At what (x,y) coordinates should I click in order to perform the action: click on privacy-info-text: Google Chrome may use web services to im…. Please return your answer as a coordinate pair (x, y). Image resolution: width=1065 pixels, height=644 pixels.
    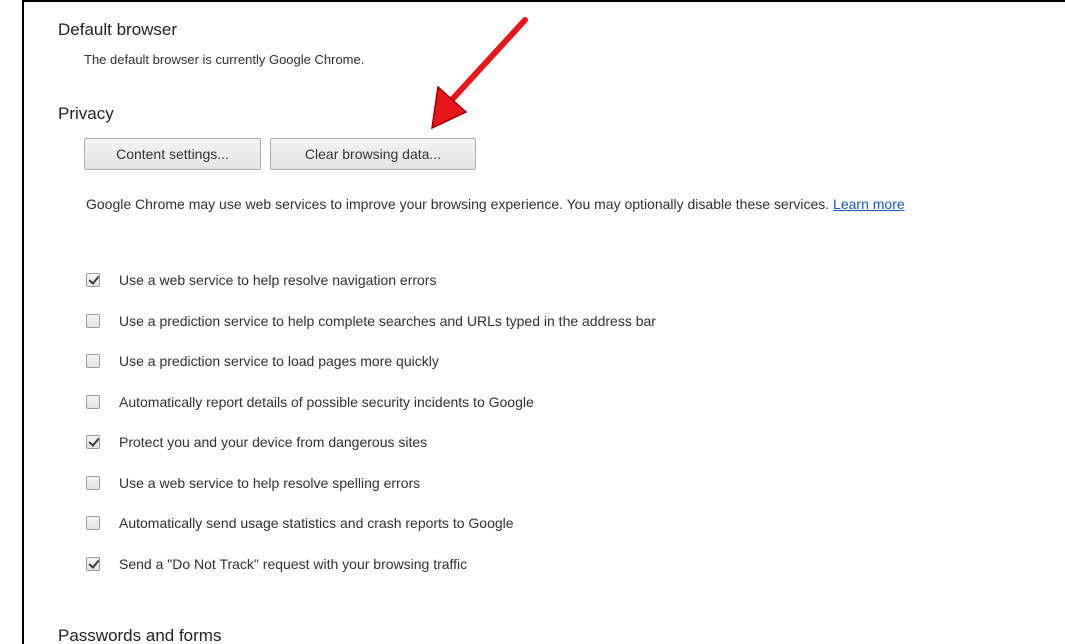
    Looking at the image, I should click on (536, 204).